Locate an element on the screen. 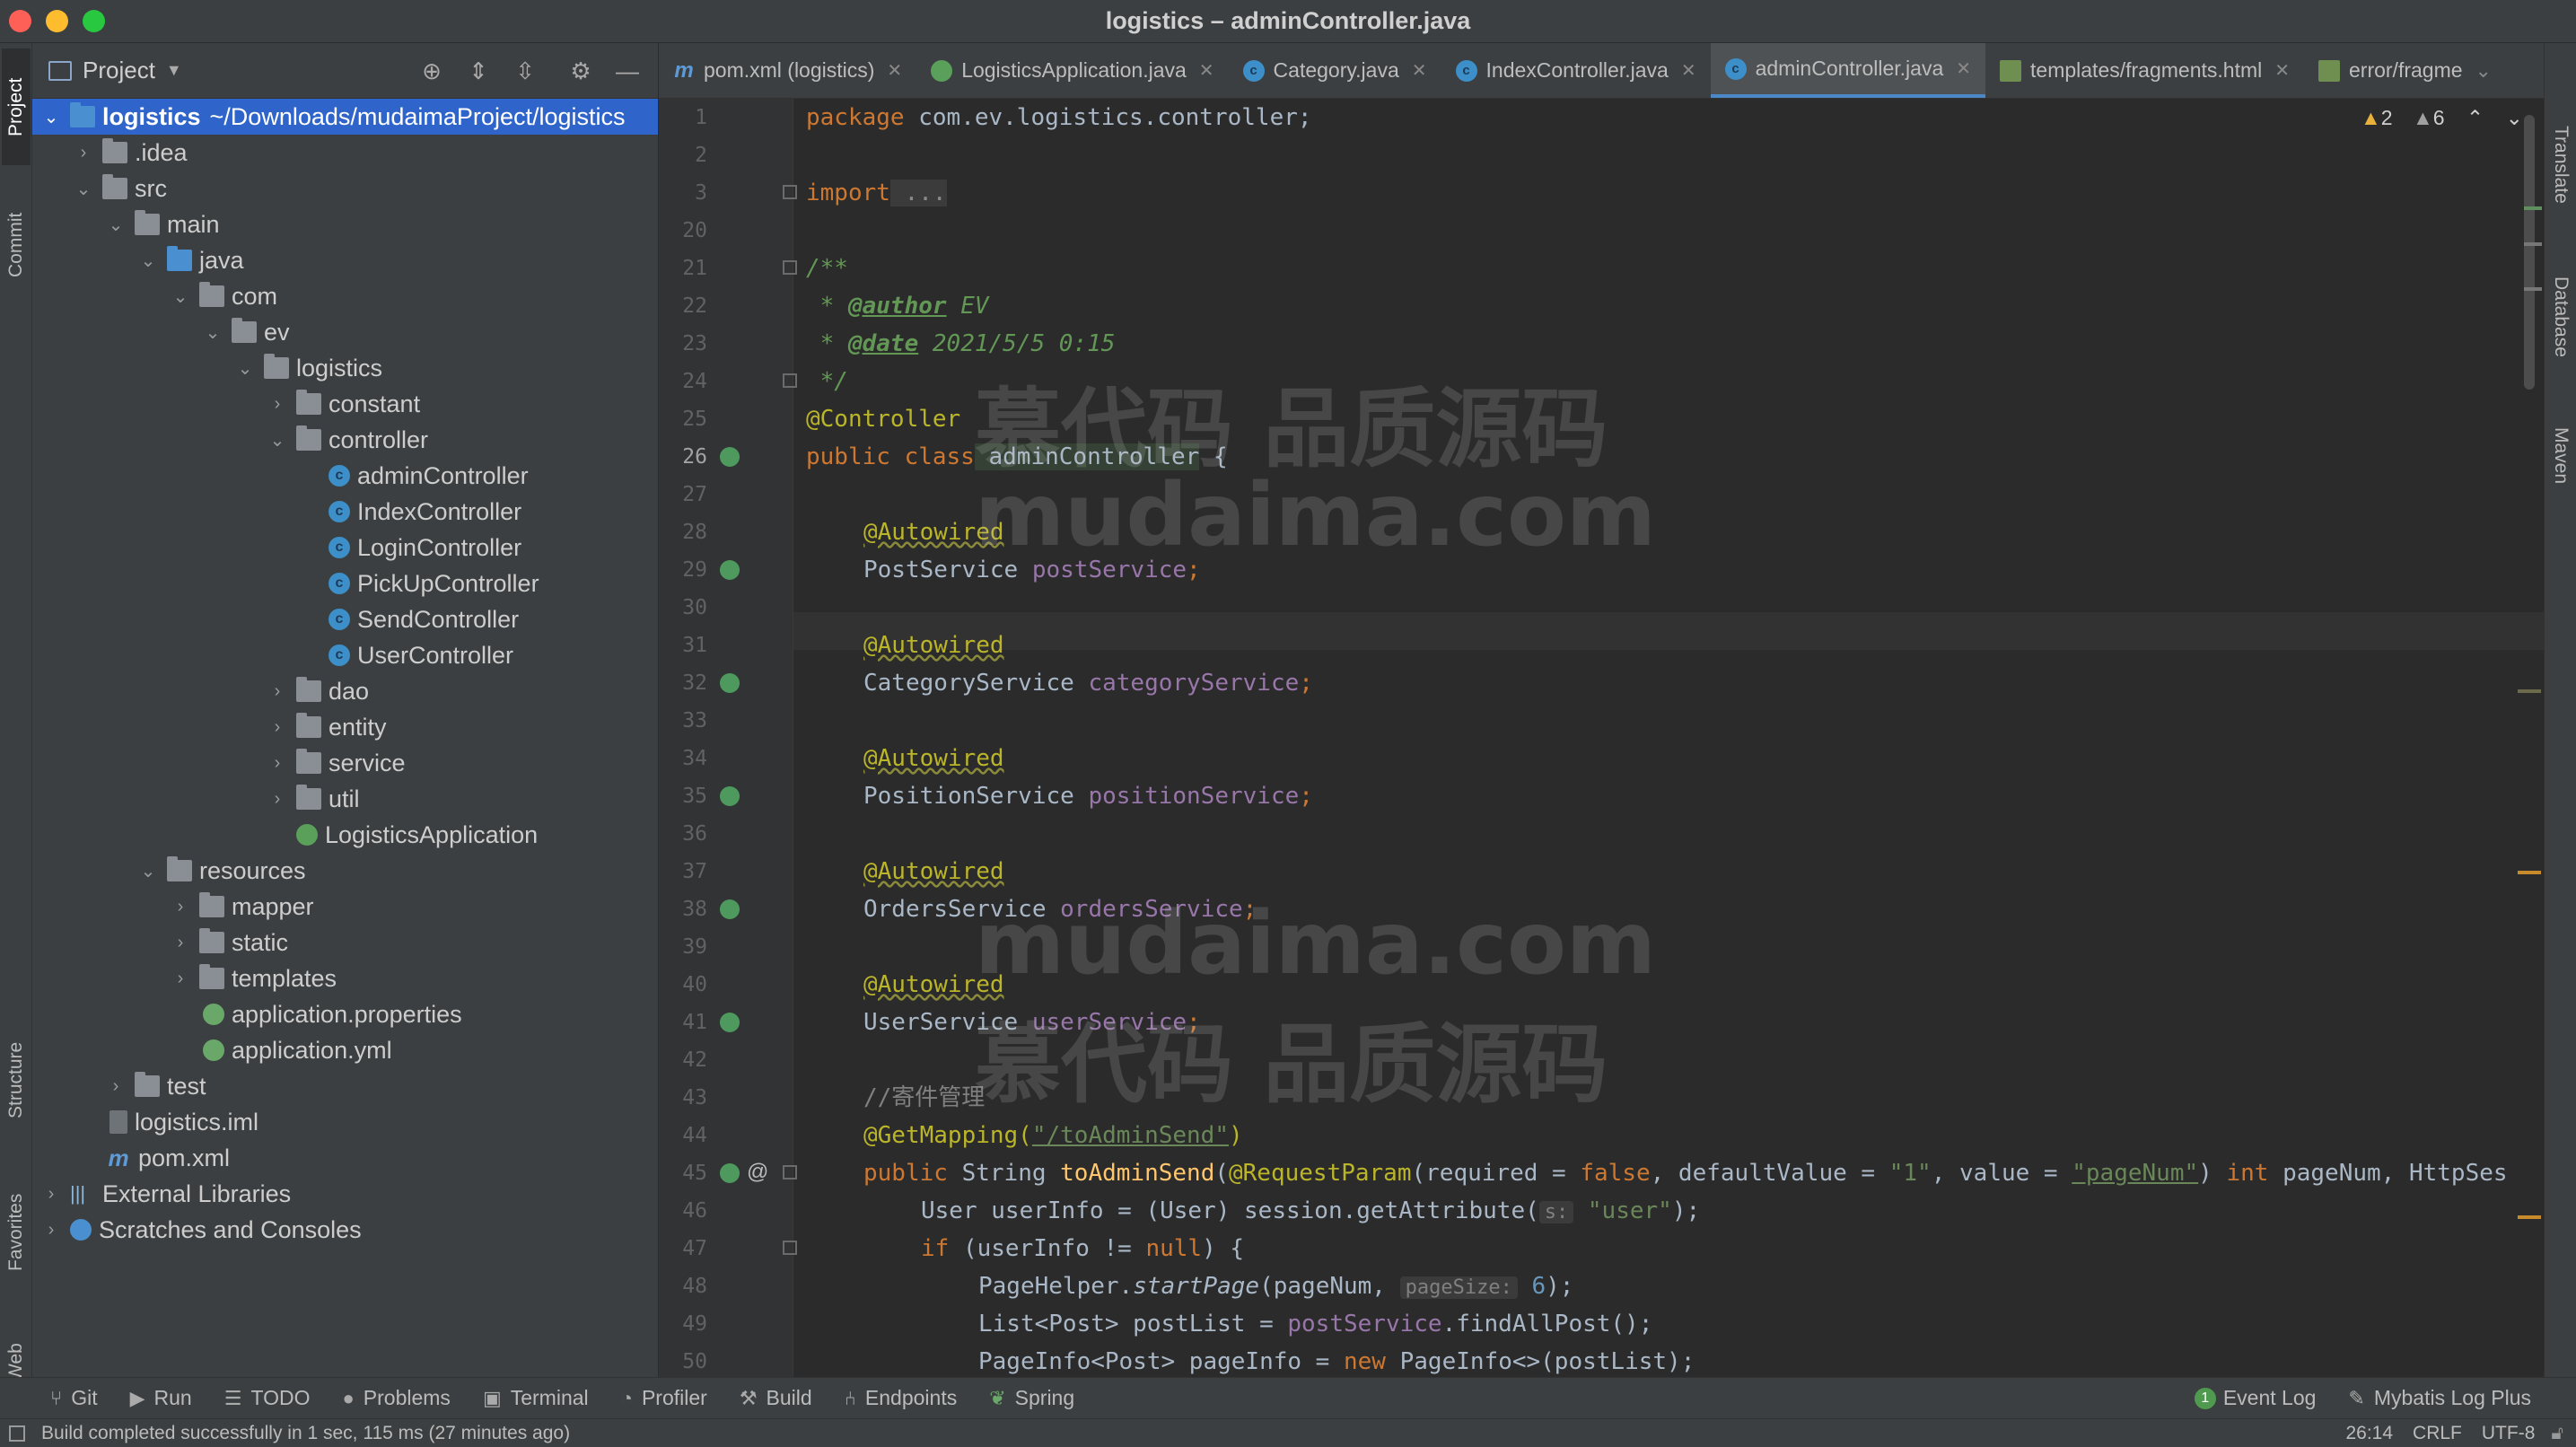  tab-pom-xml: m pom.xml (logistics) ✕ is located at coordinates (787, 70).